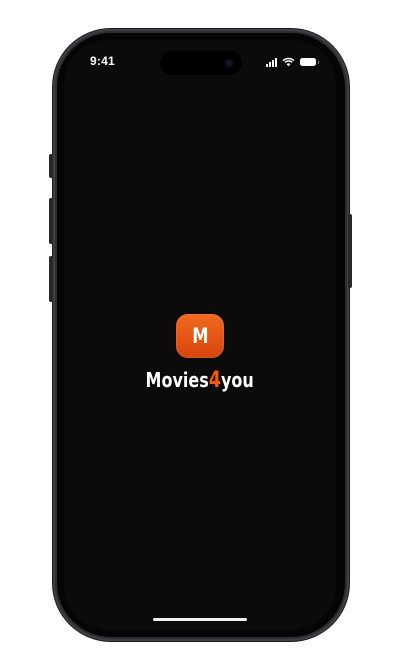 This screenshot has width=400, height=670. What do you see at coordinates (215, 380) in the screenshot?
I see `app-name-accent: 4` at bounding box center [215, 380].